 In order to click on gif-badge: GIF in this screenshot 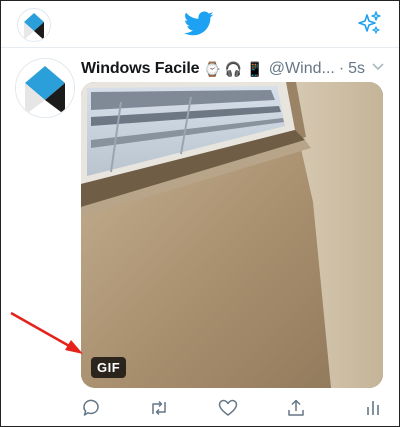, I will do `click(109, 367)`.